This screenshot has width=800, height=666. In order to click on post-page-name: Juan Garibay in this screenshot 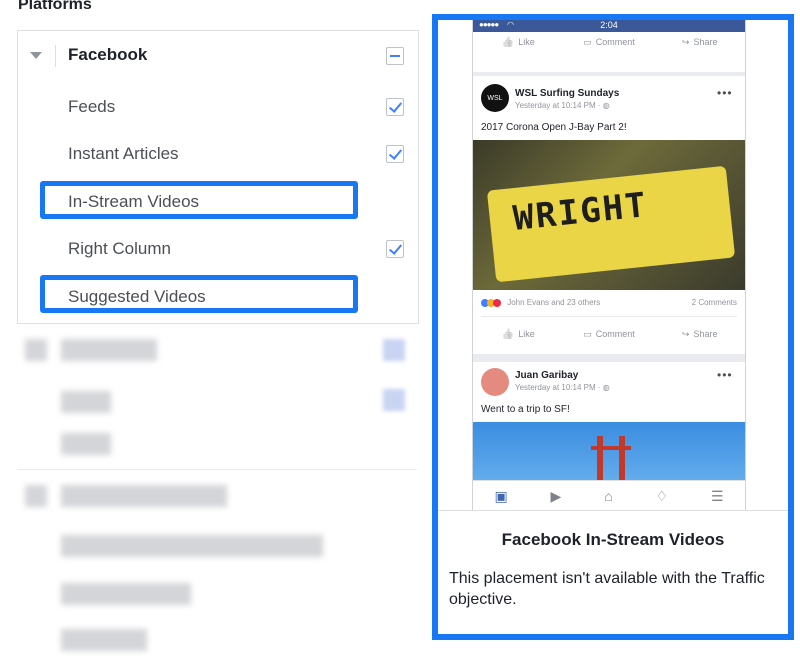, I will do `click(547, 375)`.